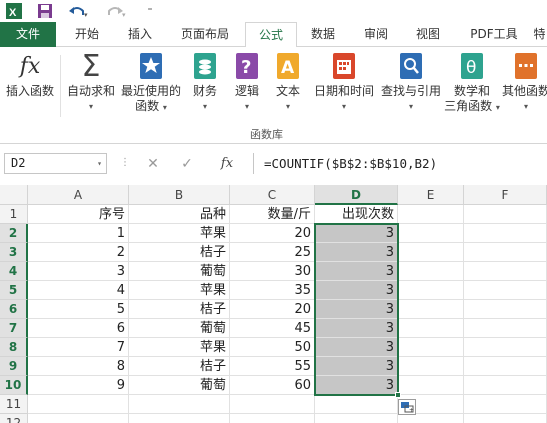 This screenshot has height=423, width=547. What do you see at coordinates (14, 404) in the screenshot?
I see `row-header-11: 11` at bounding box center [14, 404].